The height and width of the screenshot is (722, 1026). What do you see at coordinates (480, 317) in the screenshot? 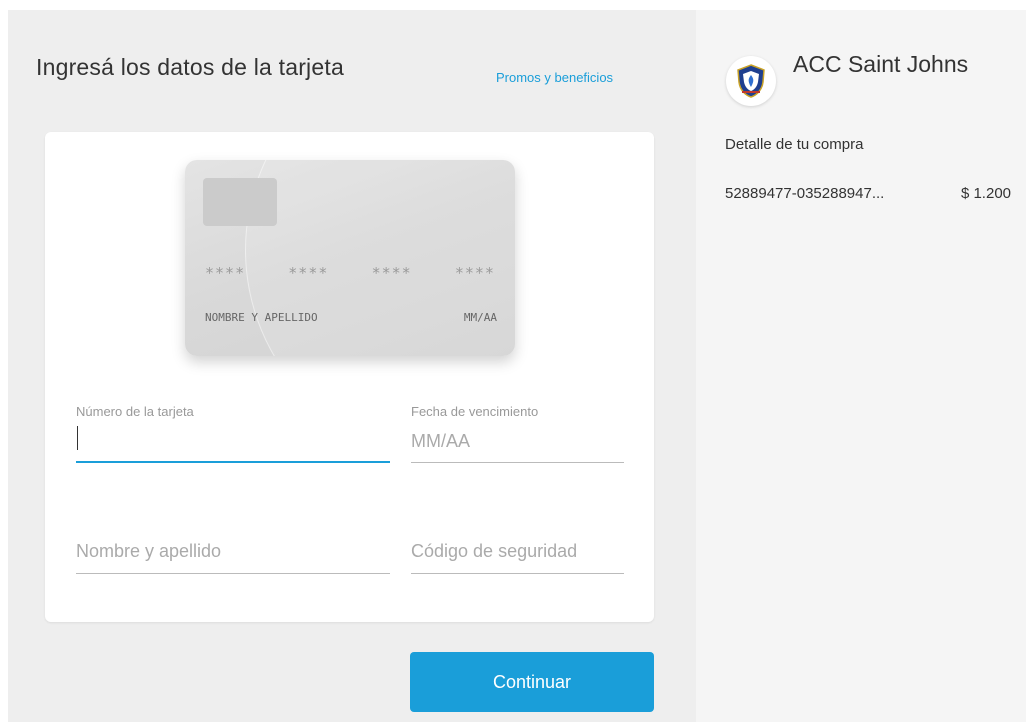
I see `card-expiry-preview: MM/AA` at bounding box center [480, 317].